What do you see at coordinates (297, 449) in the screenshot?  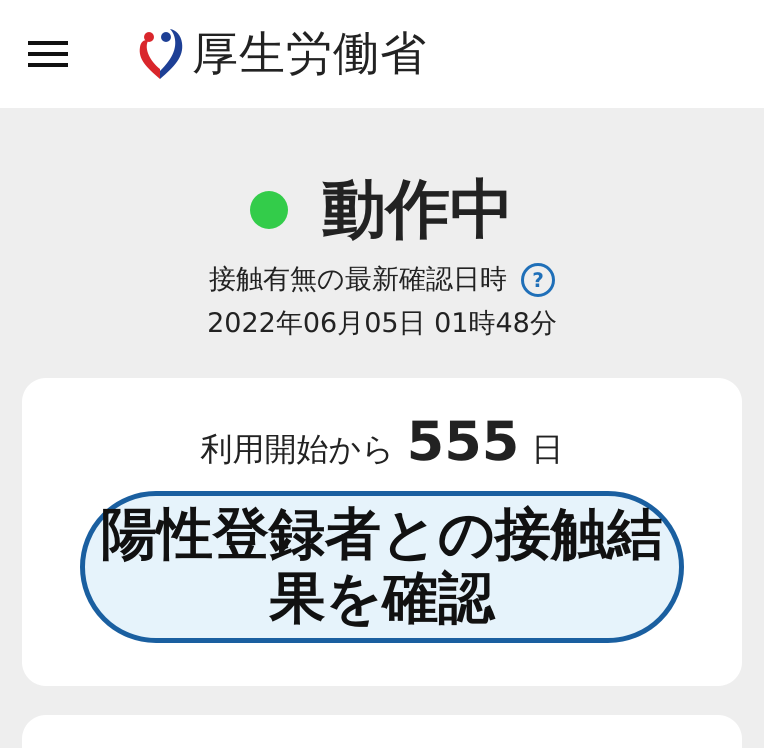 I see `usage-prefix: 利用開始から` at bounding box center [297, 449].